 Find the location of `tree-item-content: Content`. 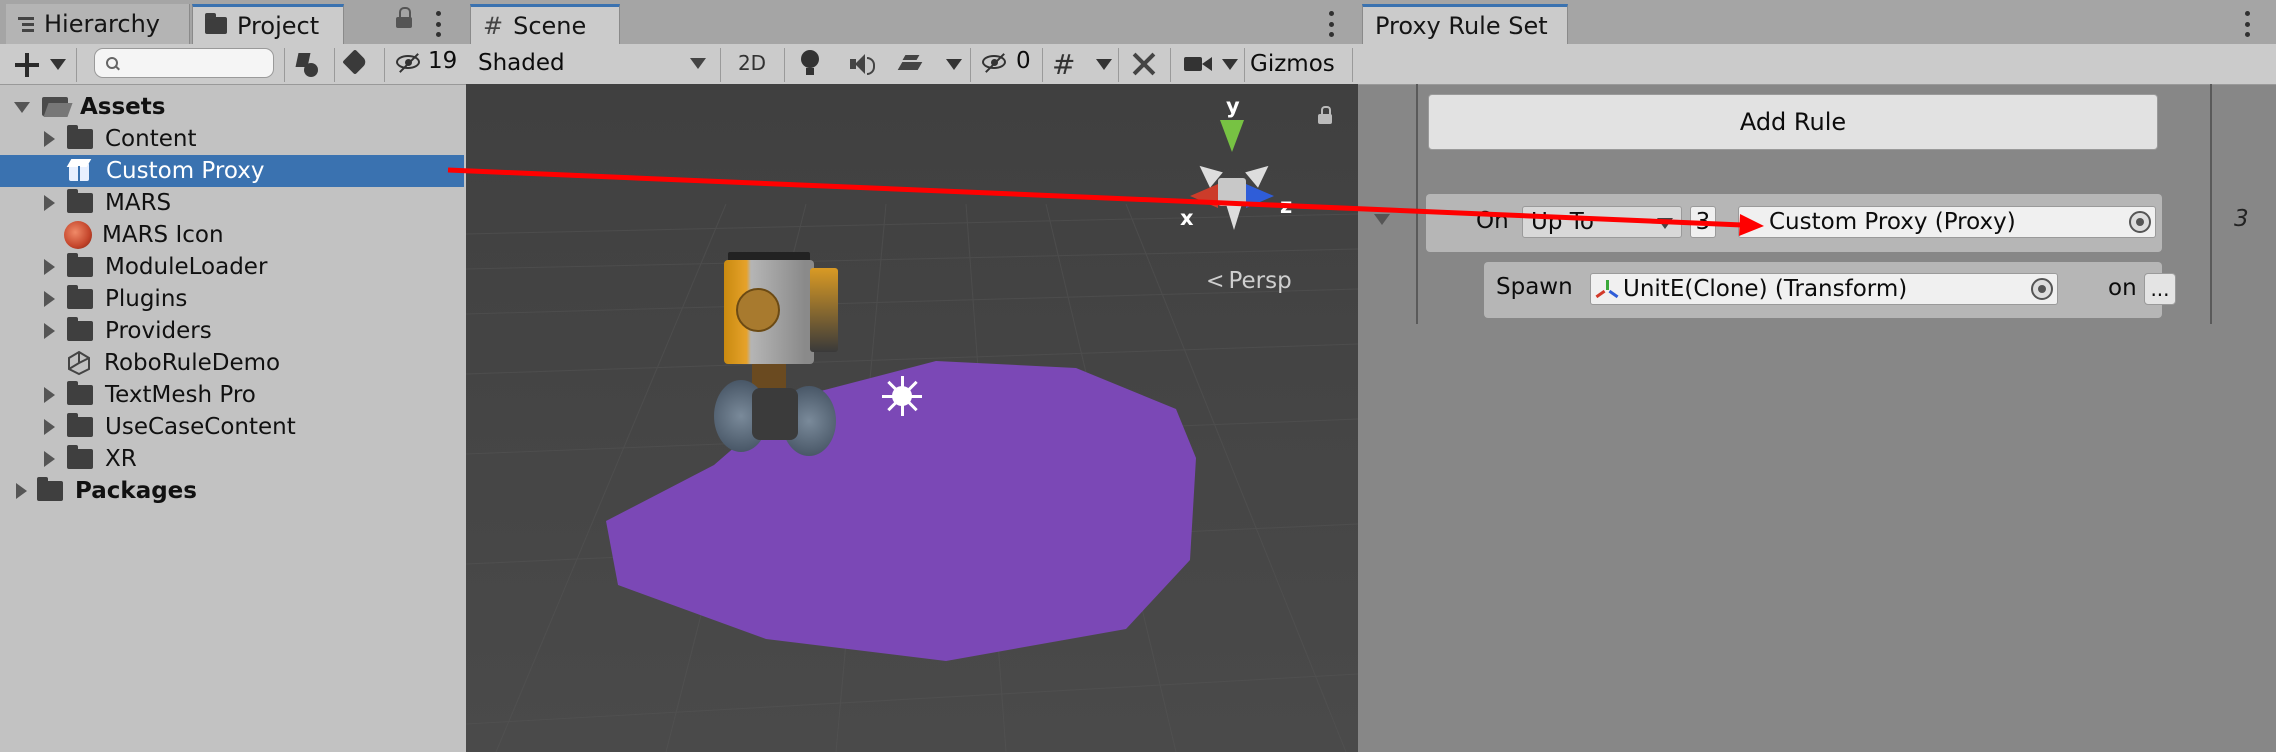

tree-item-content: Content is located at coordinates (232, 139).